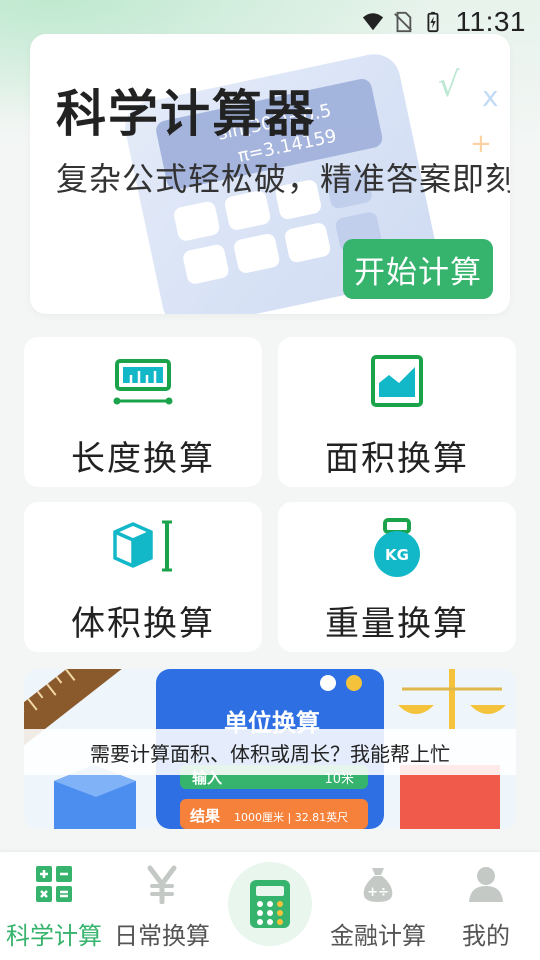 This screenshot has height=960, width=540. I want to click on tool-card-weight: KG 重量换算, so click(397, 577).